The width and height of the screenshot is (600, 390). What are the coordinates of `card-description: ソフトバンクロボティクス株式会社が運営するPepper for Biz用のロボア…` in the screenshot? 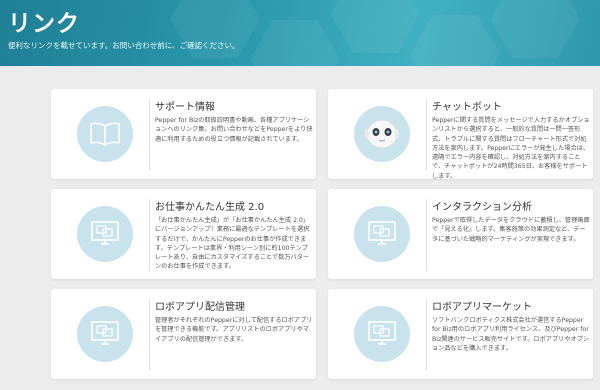 It's located at (511, 334).